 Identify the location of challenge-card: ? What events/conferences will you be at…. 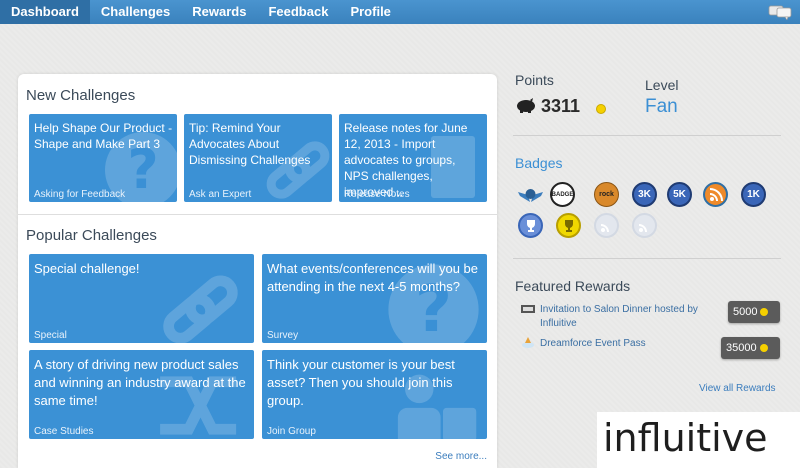
(374, 298).